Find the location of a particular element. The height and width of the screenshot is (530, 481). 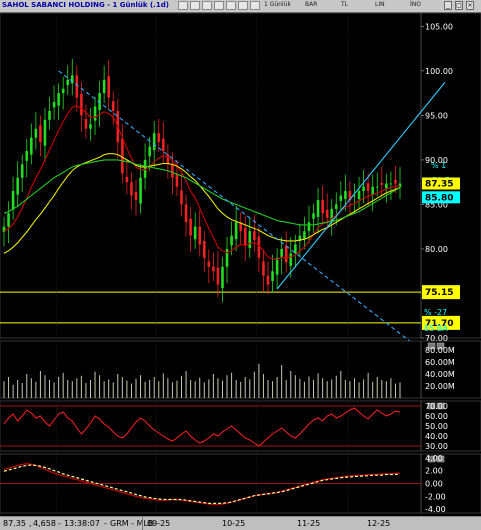

y-tick-label: 105.00 is located at coordinates (439, 26).